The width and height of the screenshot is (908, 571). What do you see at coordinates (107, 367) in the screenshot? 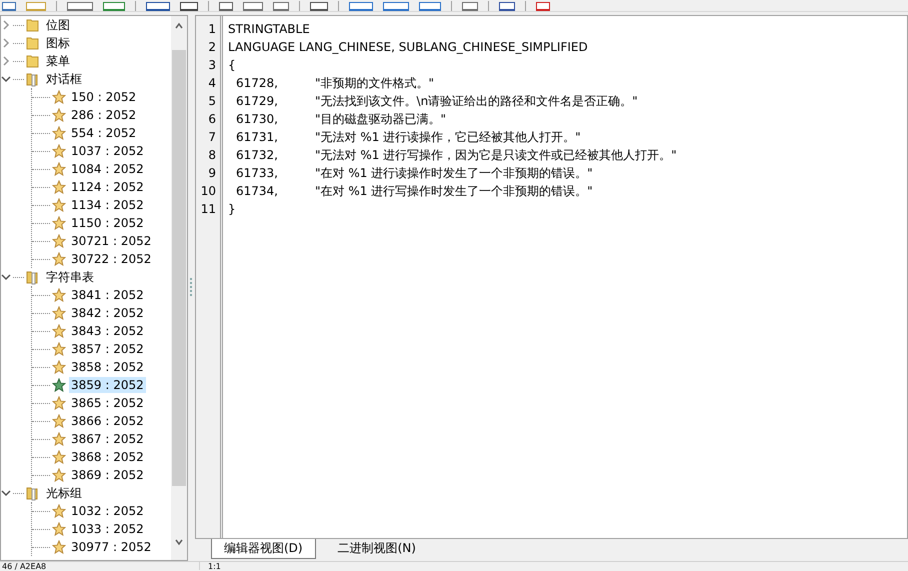
I see `tree-item: 3858 : 2052` at bounding box center [107, 367].